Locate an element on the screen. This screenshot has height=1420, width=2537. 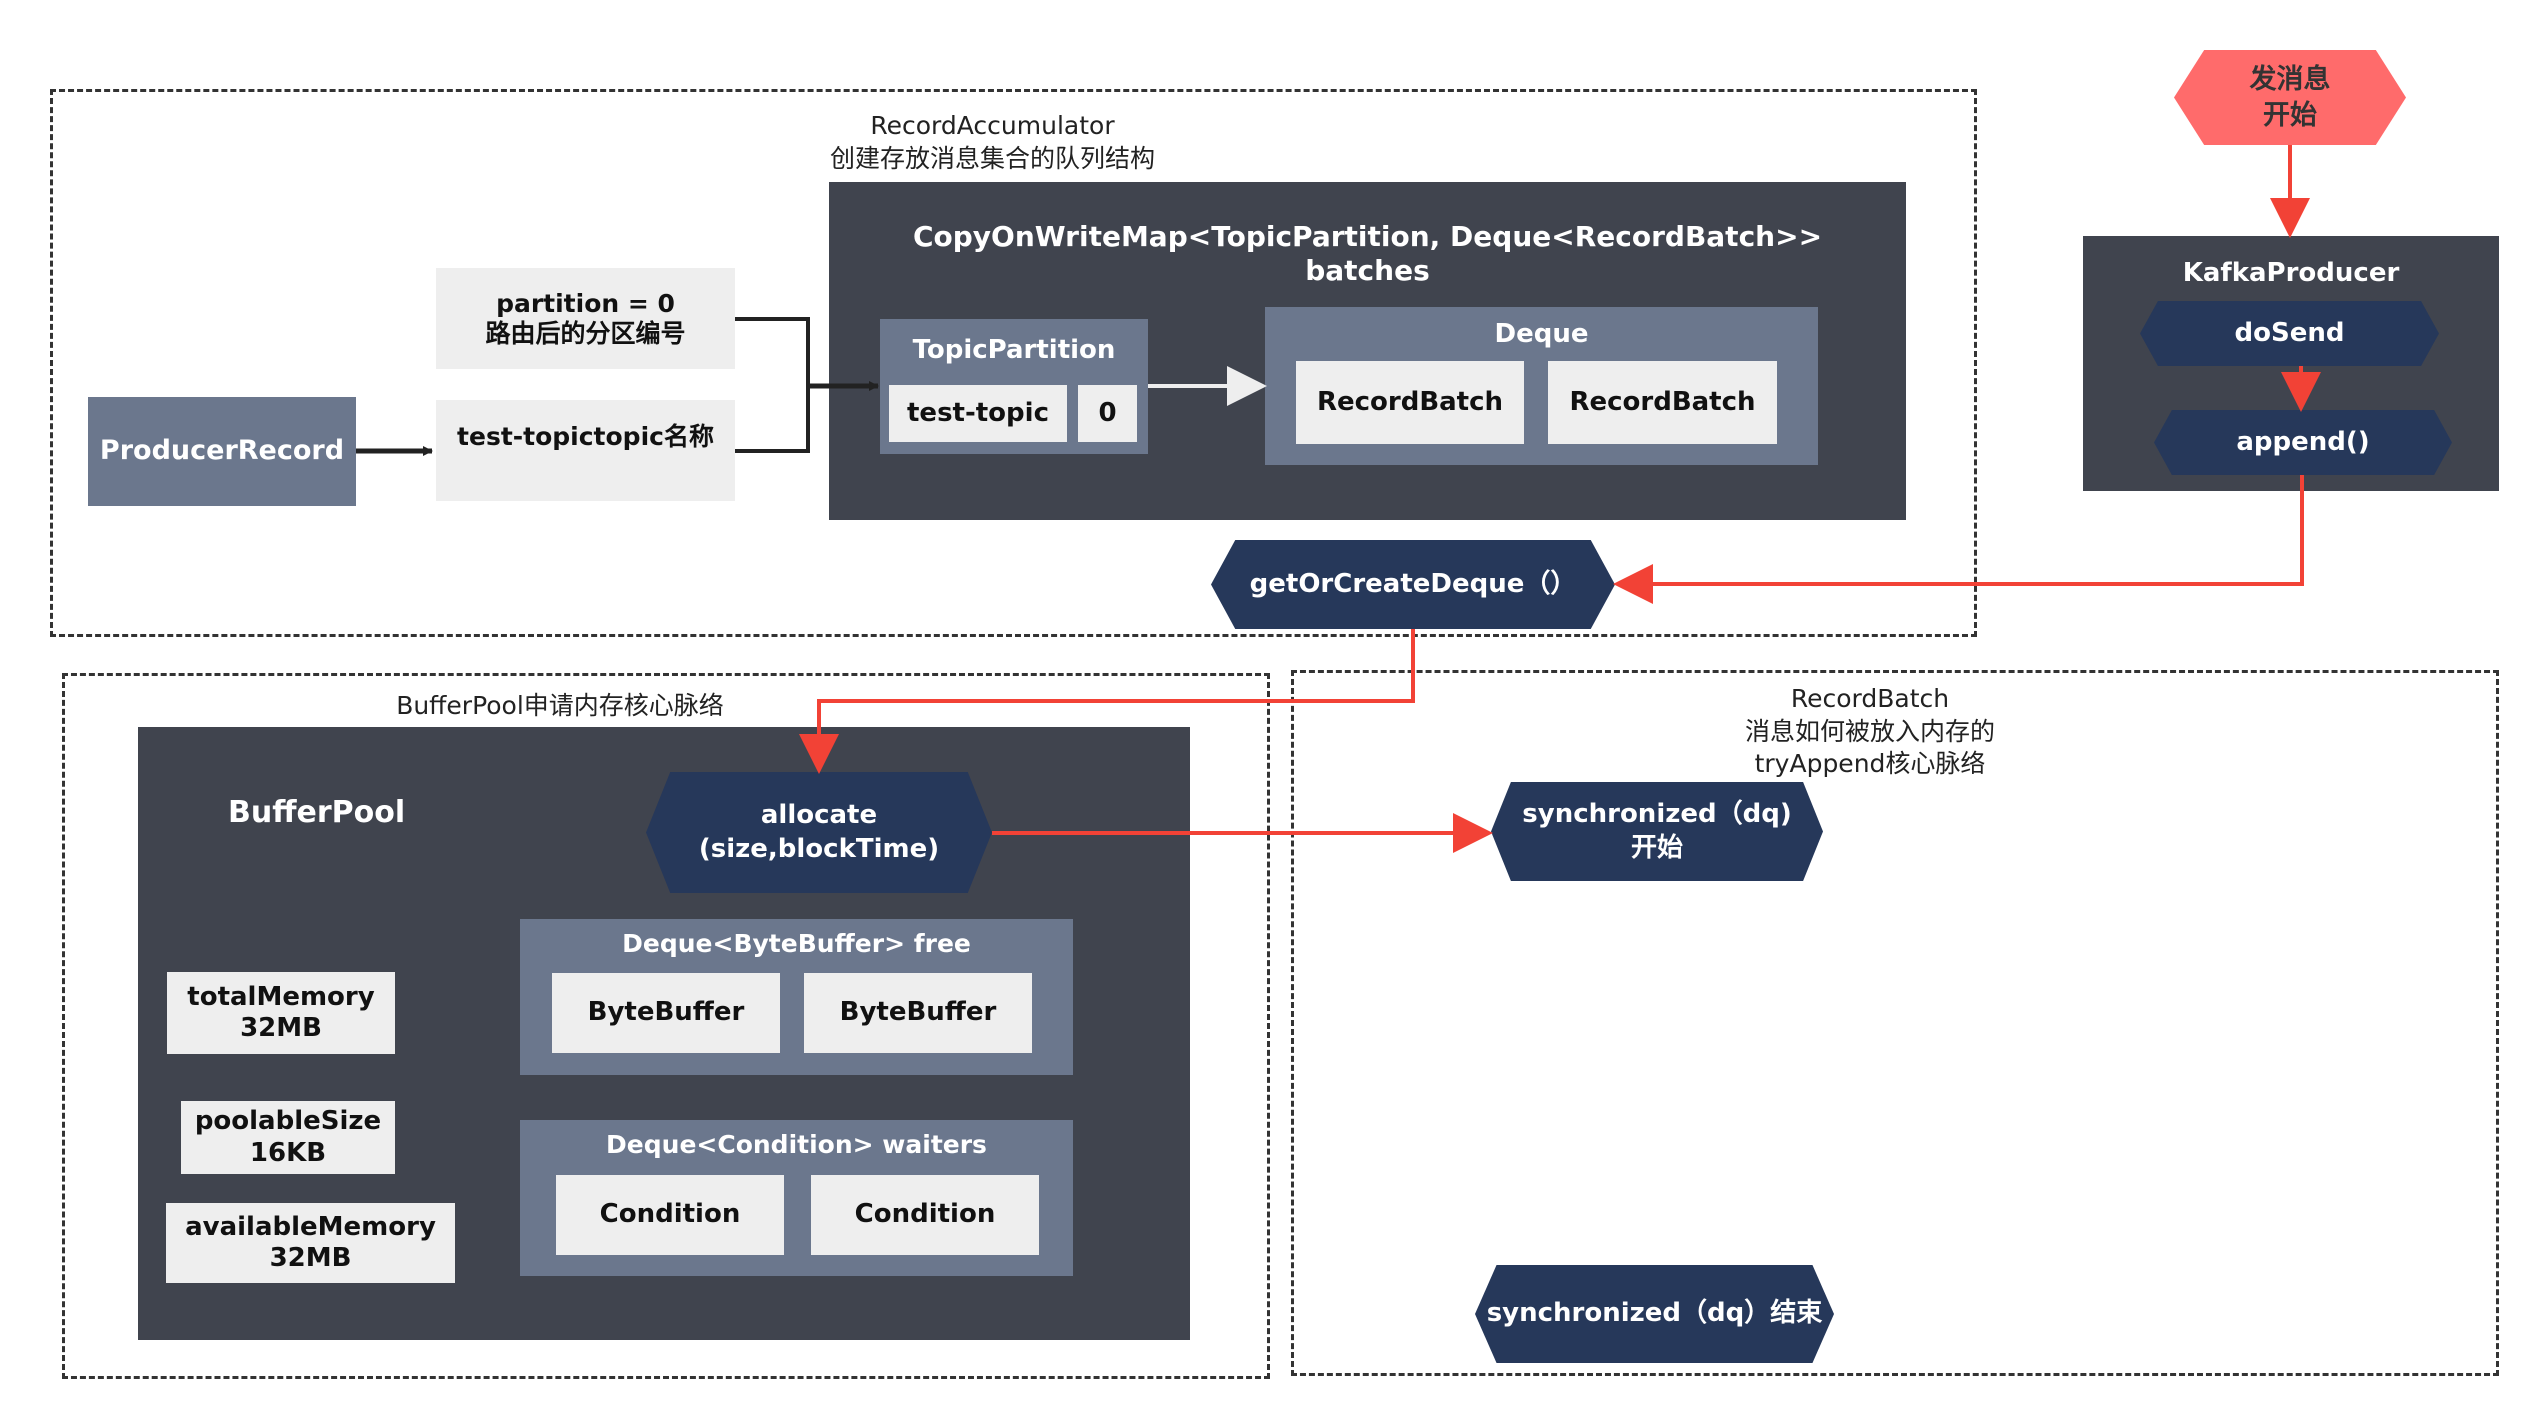
arrow-get-deque-to-allocate is located at coordinates (1107, 701).